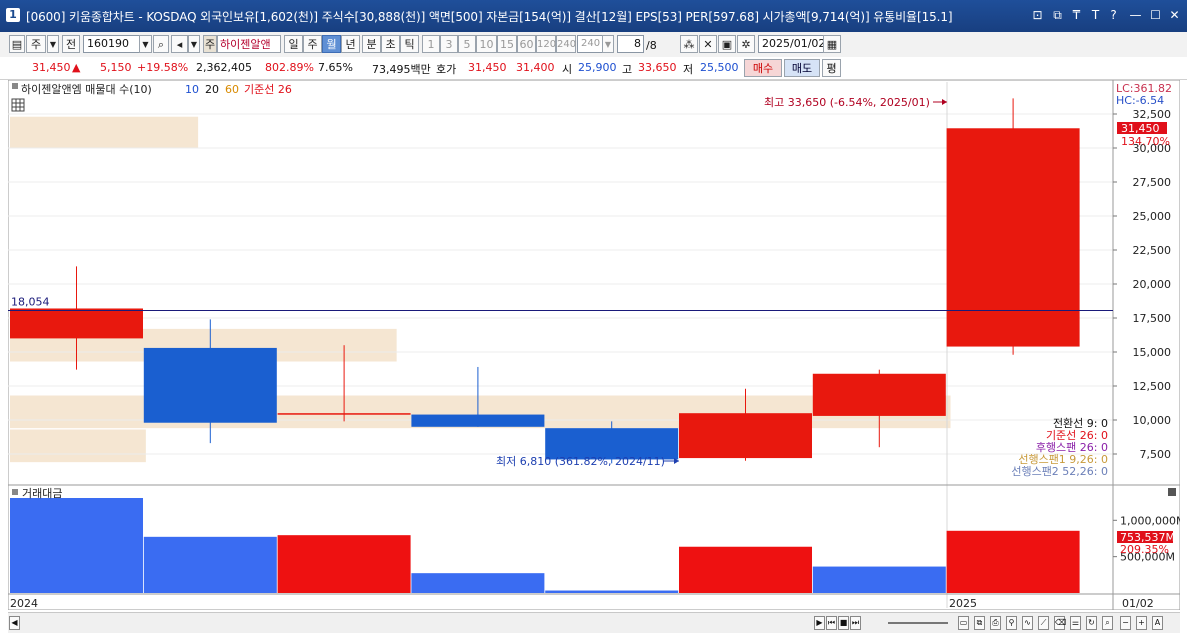 Image resolution: width=1187 pixels, height=637 pixels. I want to click on stock-type-button: 주, so click(36, 44).